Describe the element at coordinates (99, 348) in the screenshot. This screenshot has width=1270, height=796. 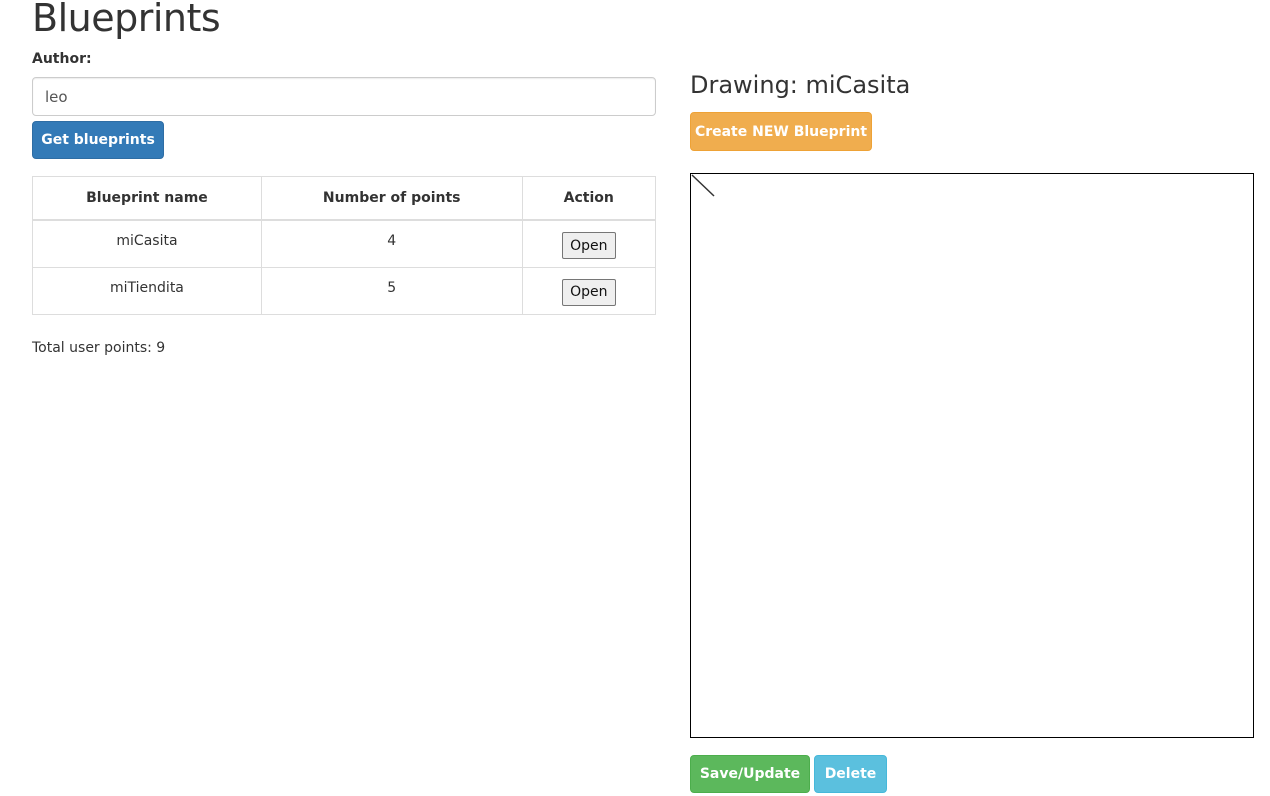
I see `total-user-points: Total user points: 9` at that location.